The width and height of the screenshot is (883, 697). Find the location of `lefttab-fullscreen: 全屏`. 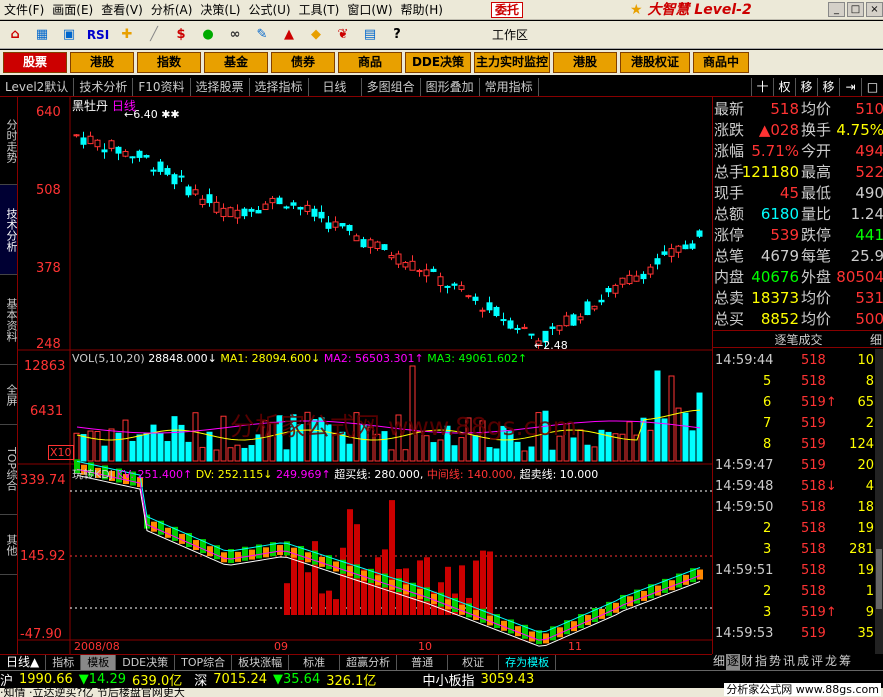

lefttab-fullscreen: 全屏 is located at coordinates (9, 395).